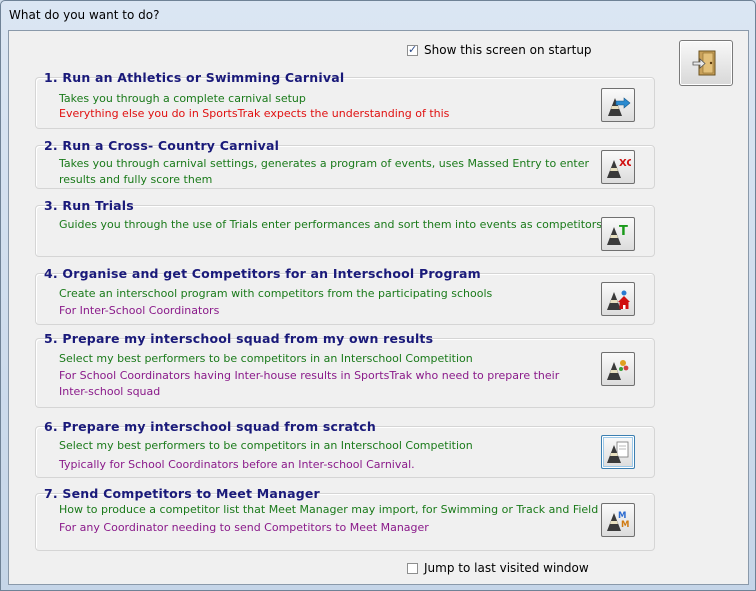 The image size is (756, 591). I want to click on option-2-line-2: results and fully score them, so click(136, 179).